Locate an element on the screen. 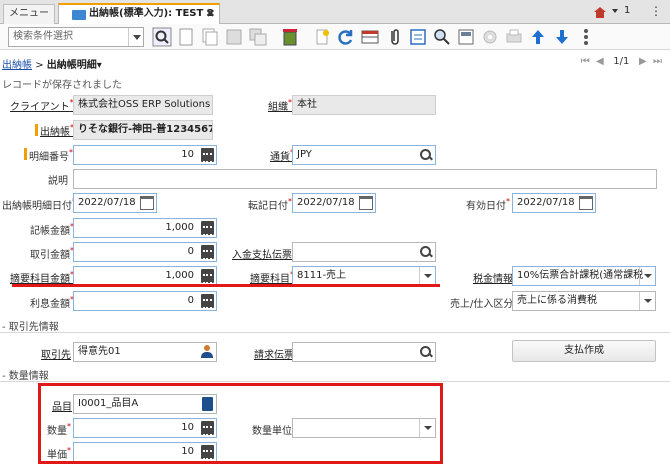  accounting-date-field: 2022/07/18 is located at coordinates (334, 203).